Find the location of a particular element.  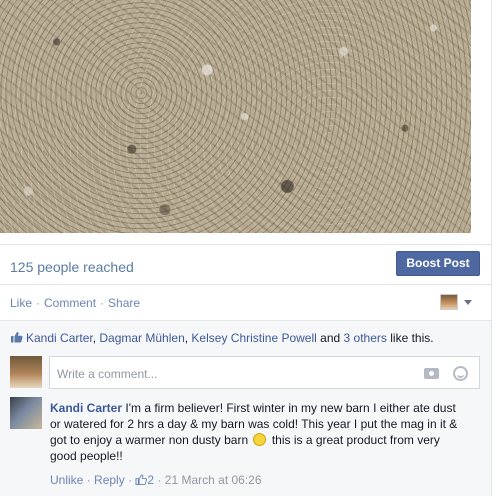

post-actions: Like · Comment · Share is located at coordinates (245, 302).